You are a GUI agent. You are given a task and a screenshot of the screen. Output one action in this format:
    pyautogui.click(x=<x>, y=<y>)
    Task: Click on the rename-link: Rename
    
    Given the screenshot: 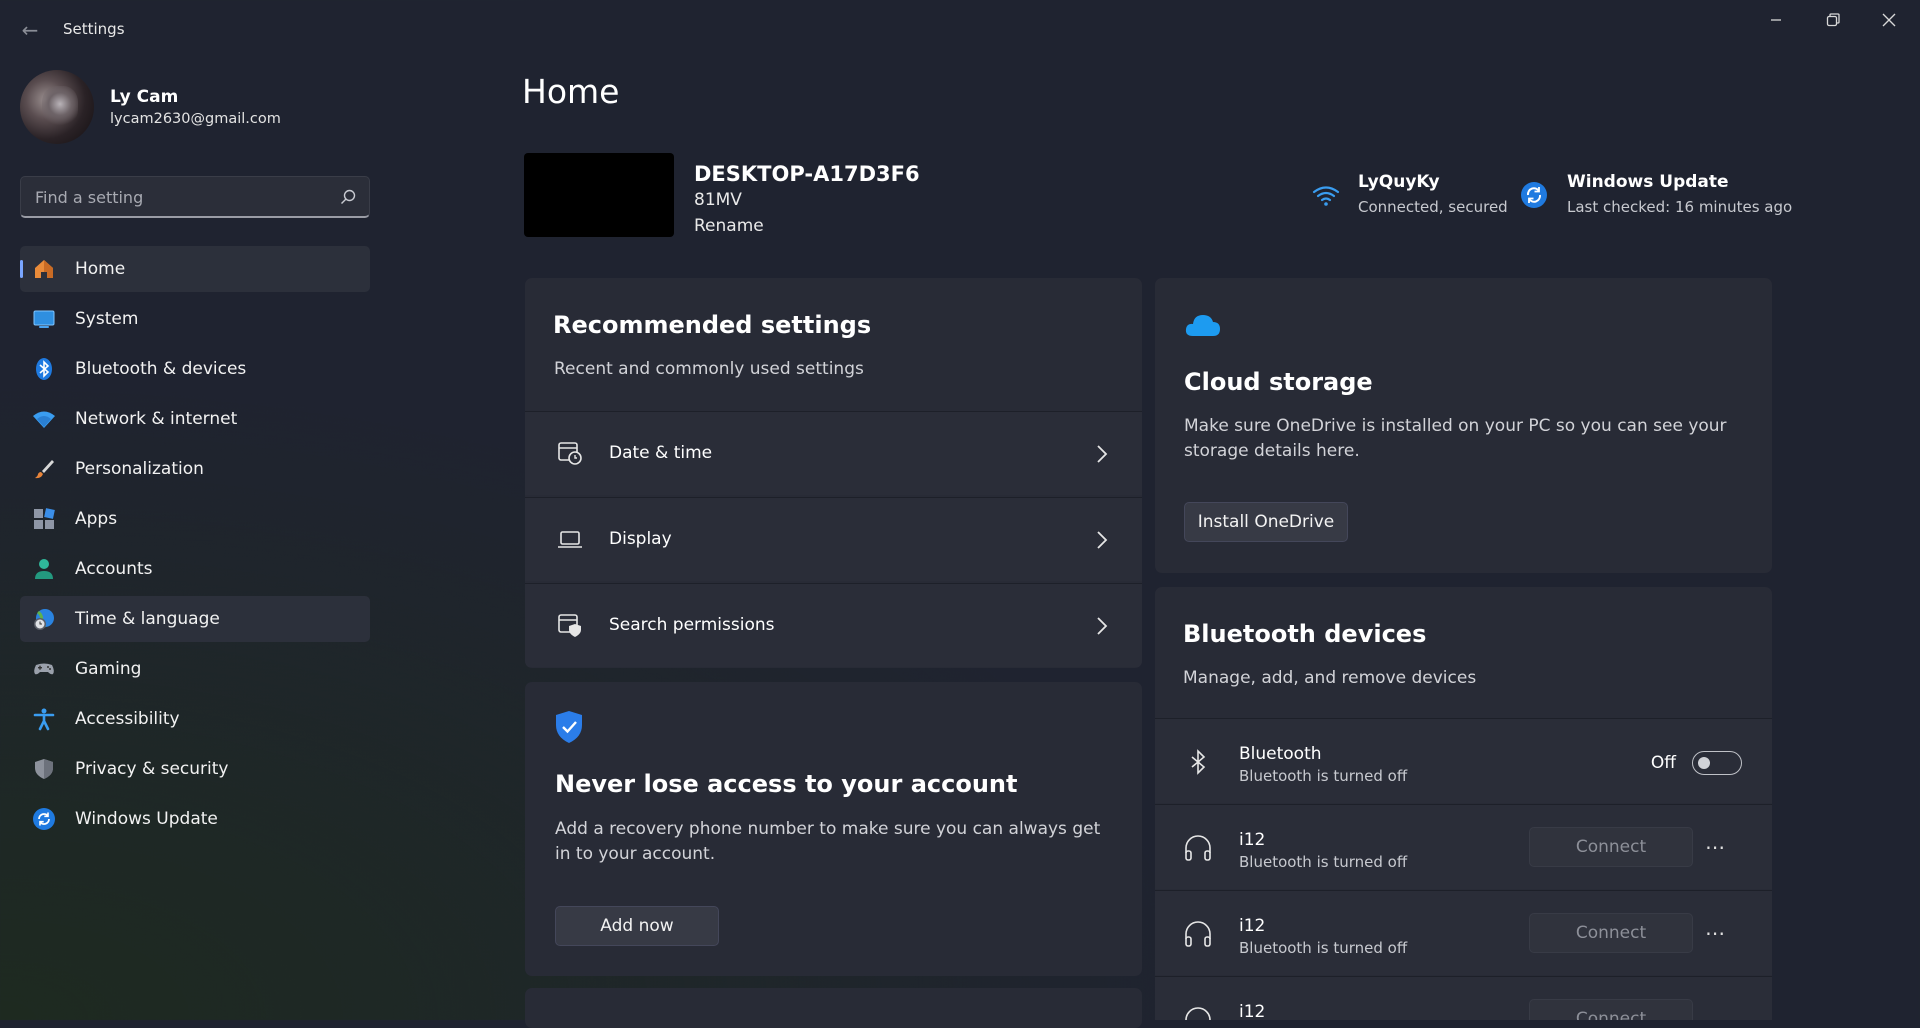 What is the action you would take?
    pyautogui.click(x=729, y=226)
    